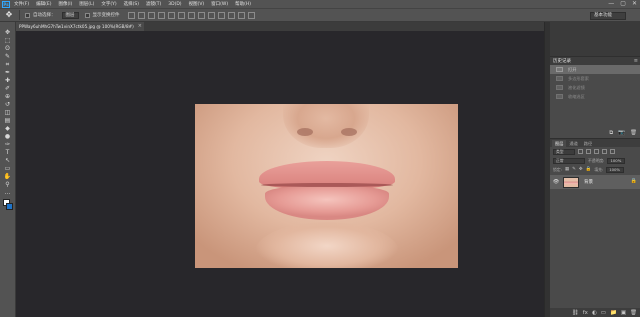  Describe the element at coordinates (613, 313) in the screenshot. I see `group-folder-icon: 📁` at that location.